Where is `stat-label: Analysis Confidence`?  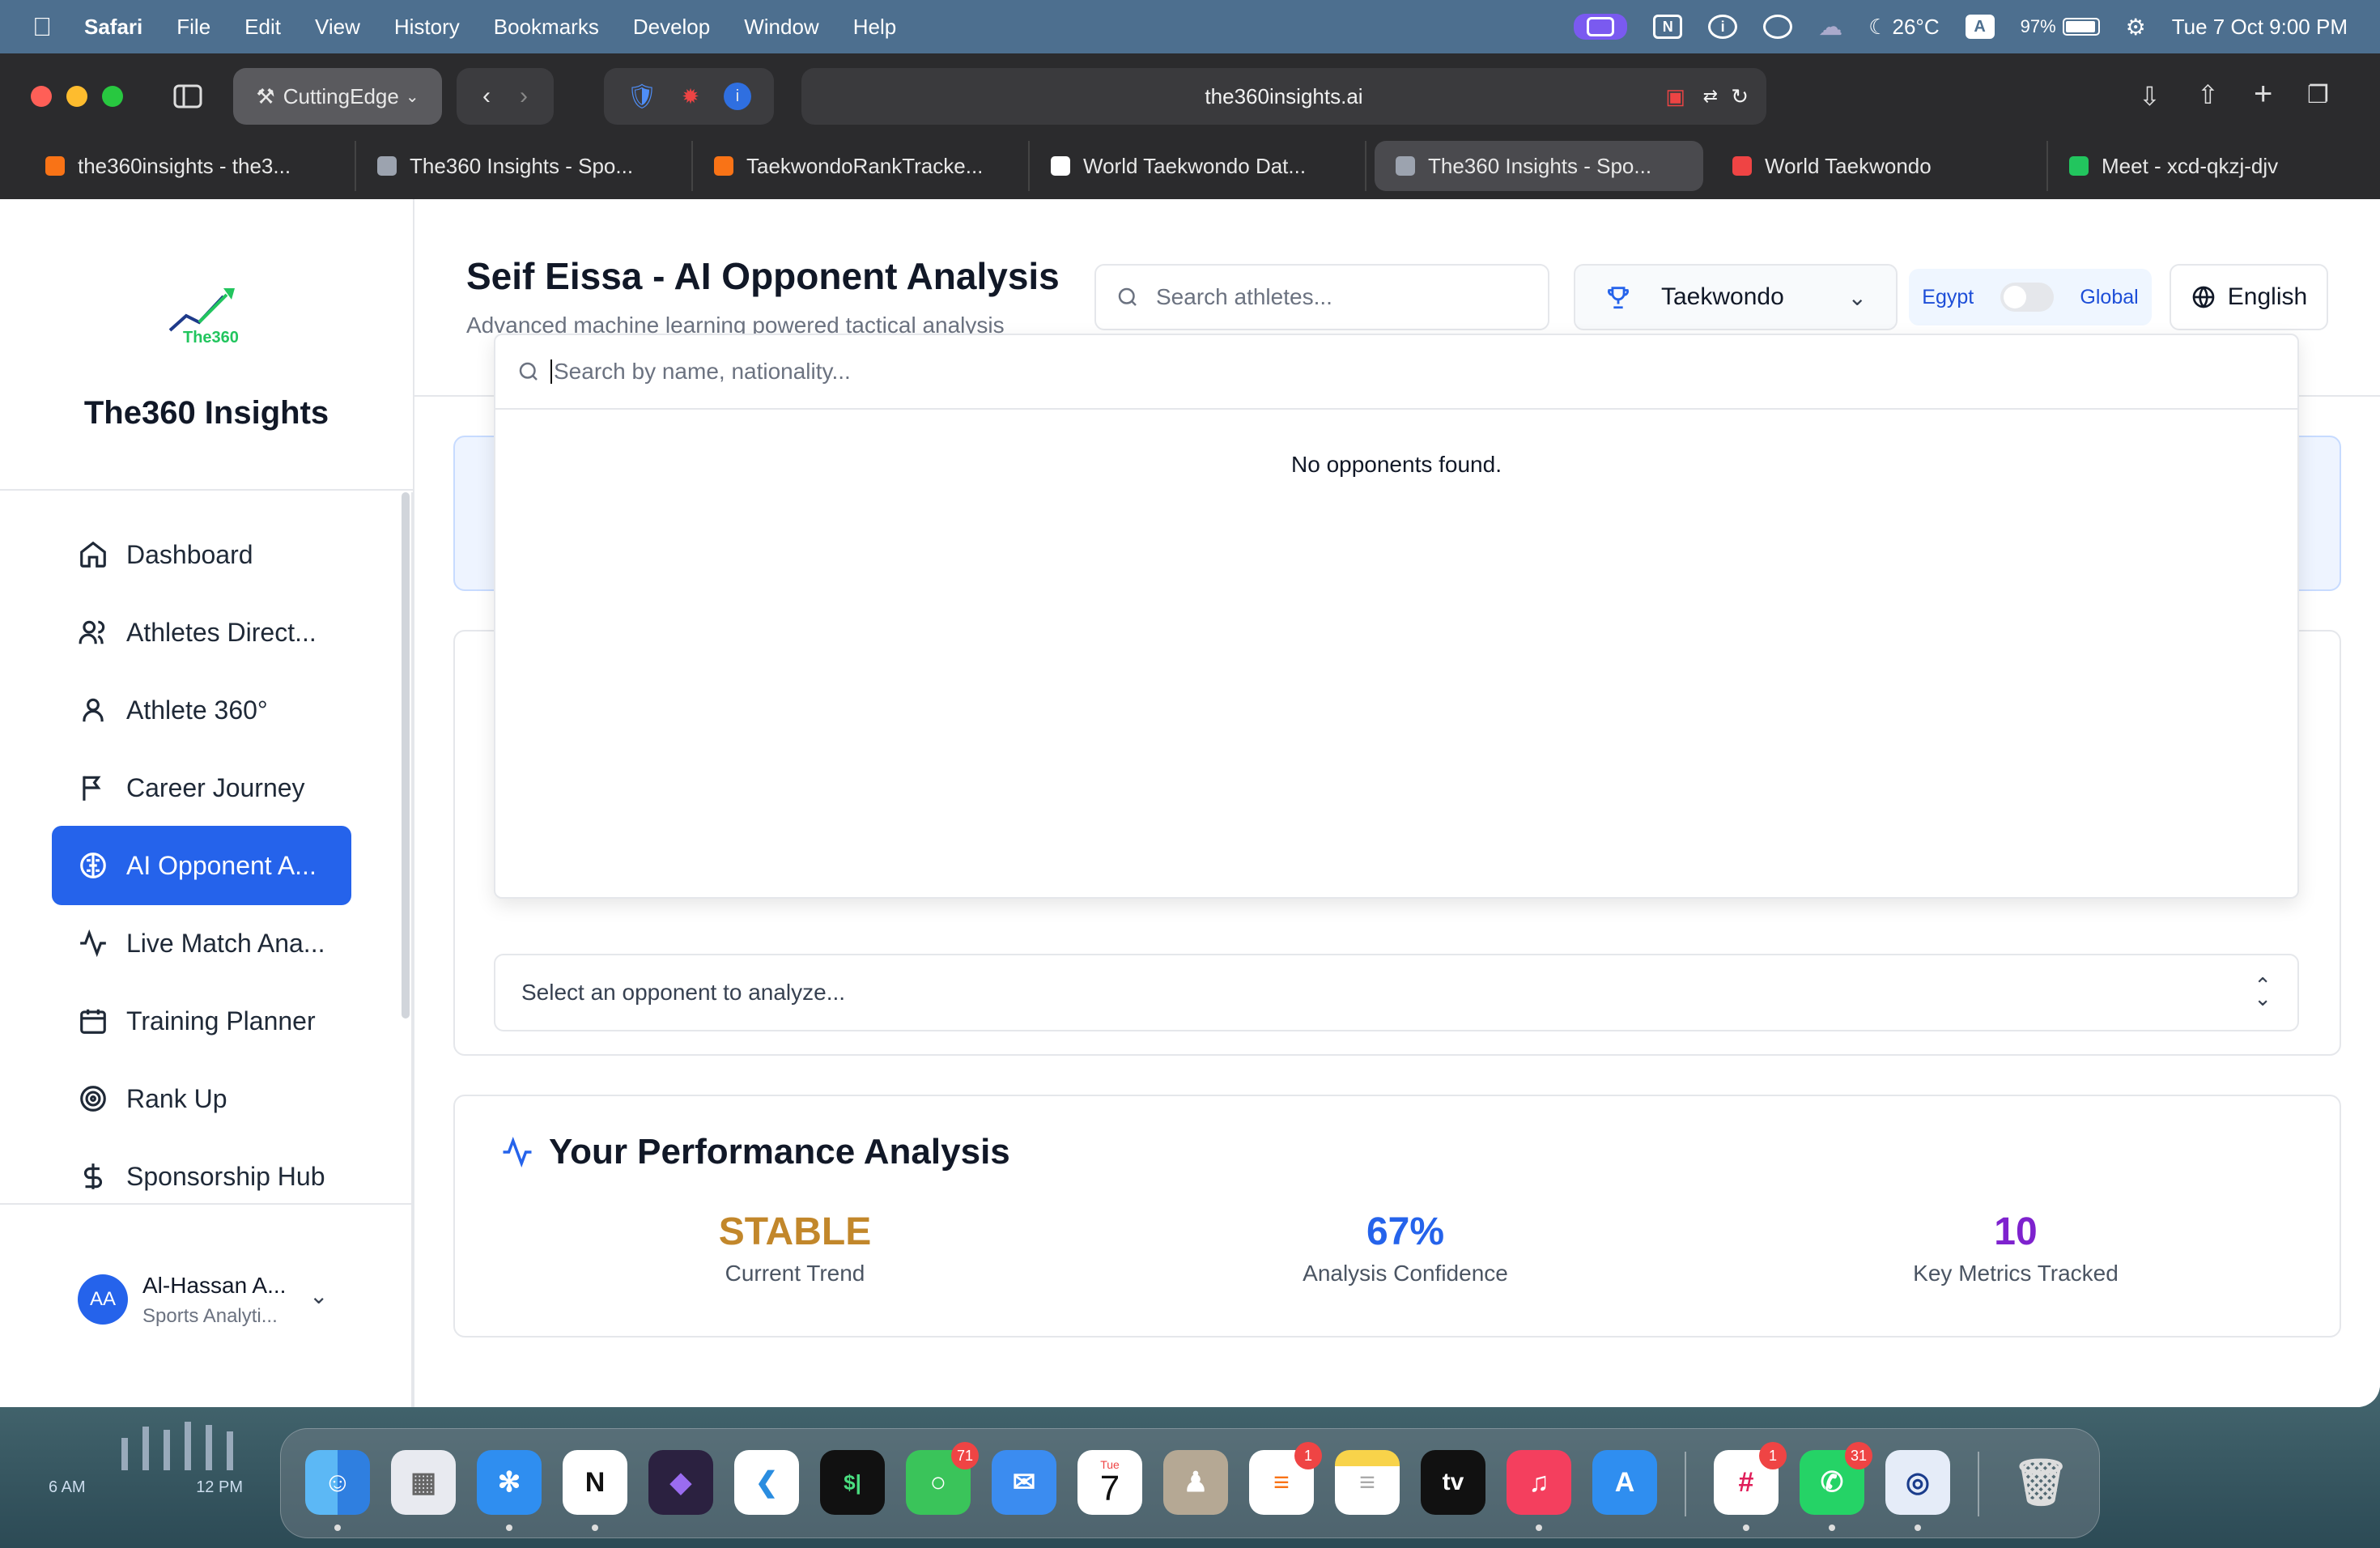
stat-label: Analysis Confidence is located at coordinates (1405, 1273).